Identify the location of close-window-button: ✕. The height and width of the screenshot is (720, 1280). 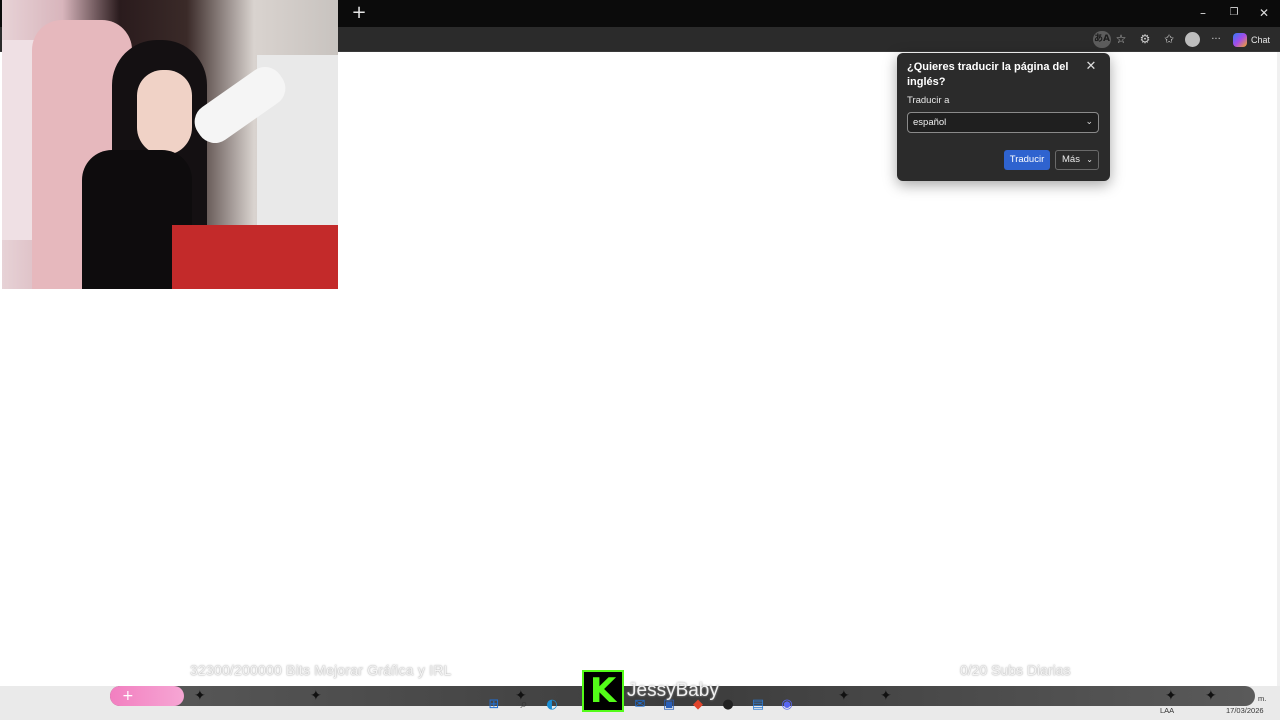
(1264, 13).